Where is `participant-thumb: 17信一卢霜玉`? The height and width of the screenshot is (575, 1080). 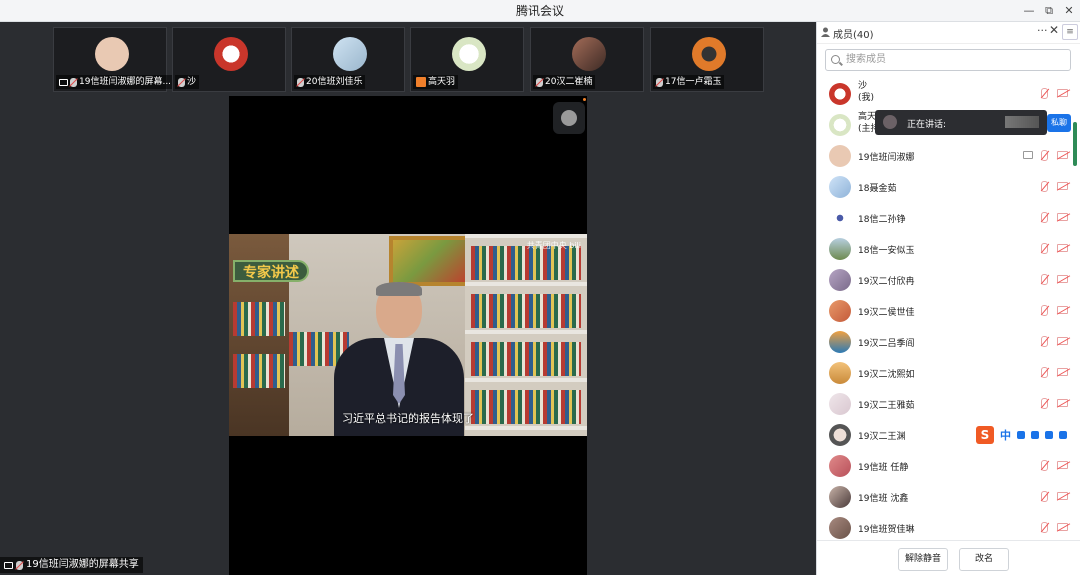
participant-thumb: 17信一卢霜玉 is located at coordinates (707, 59).